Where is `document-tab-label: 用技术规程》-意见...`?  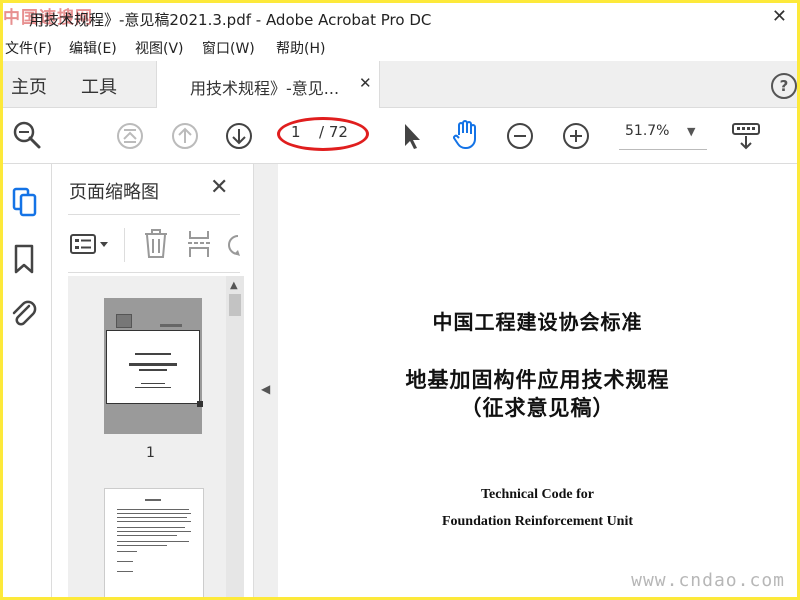 document-tab-label: 用技术规程》-意见... is located at coordinates (265, 88).